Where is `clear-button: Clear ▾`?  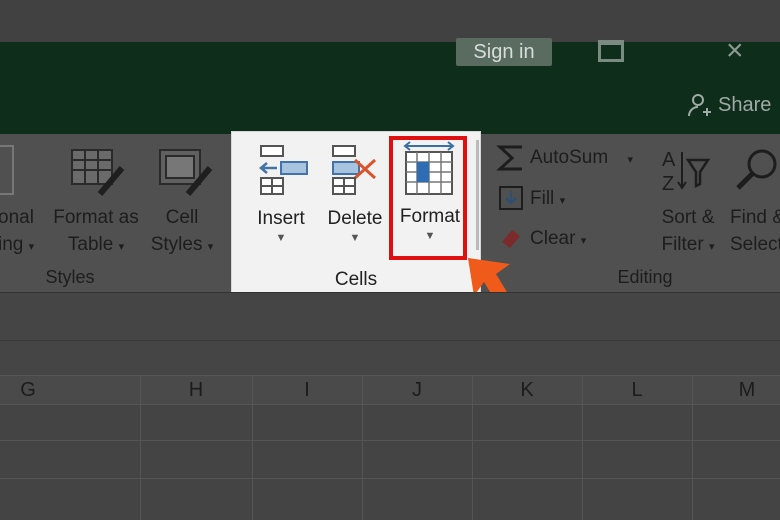
clear-button: Clear ▾ is located at coordinates (558, 240).